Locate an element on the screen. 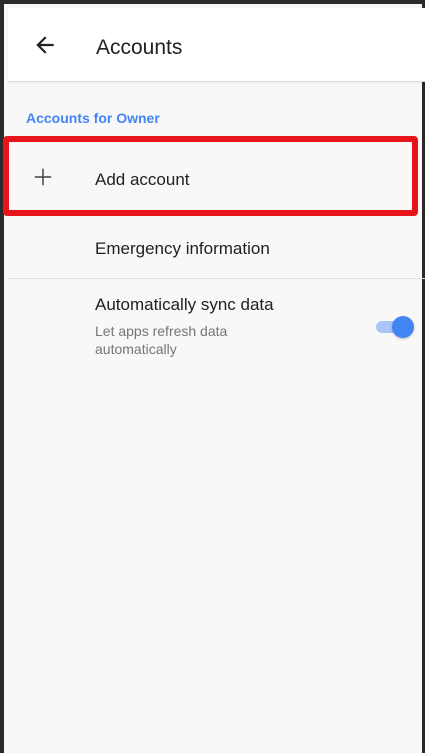 The height and width of the screenshot is (753, 425). add-account-item: Add account is located at coordinates (216, 179).